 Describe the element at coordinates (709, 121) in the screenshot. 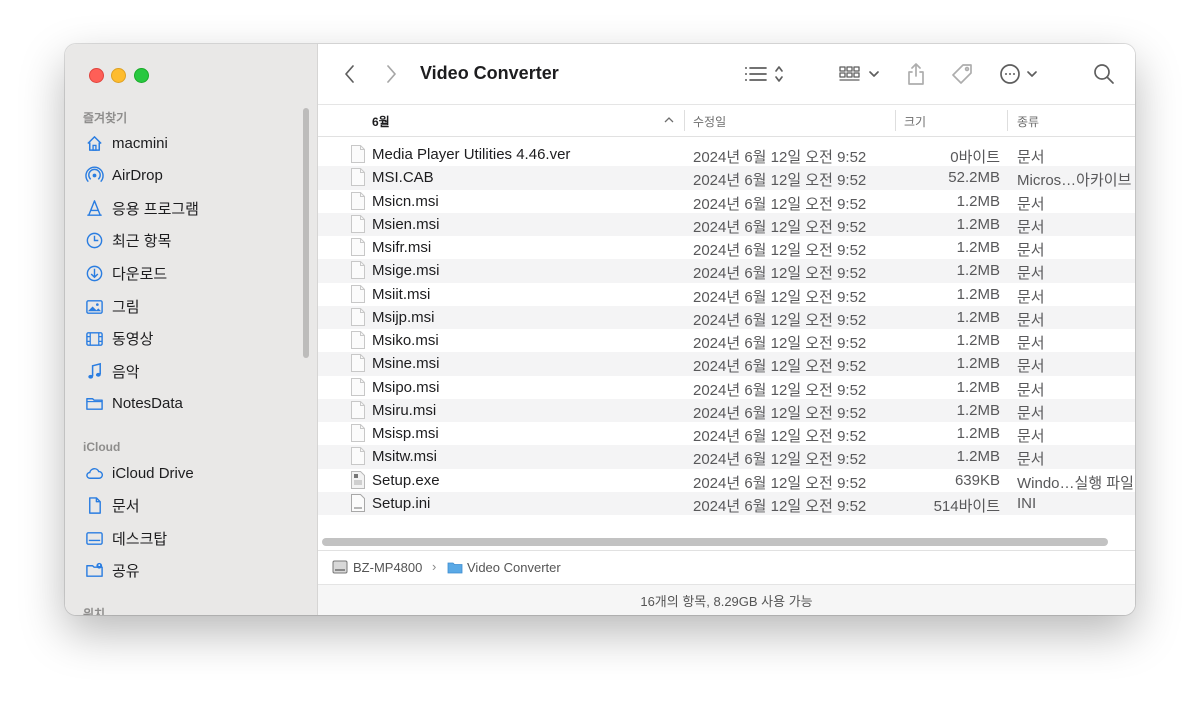

I see `column-header-date: 수정일` at that location.